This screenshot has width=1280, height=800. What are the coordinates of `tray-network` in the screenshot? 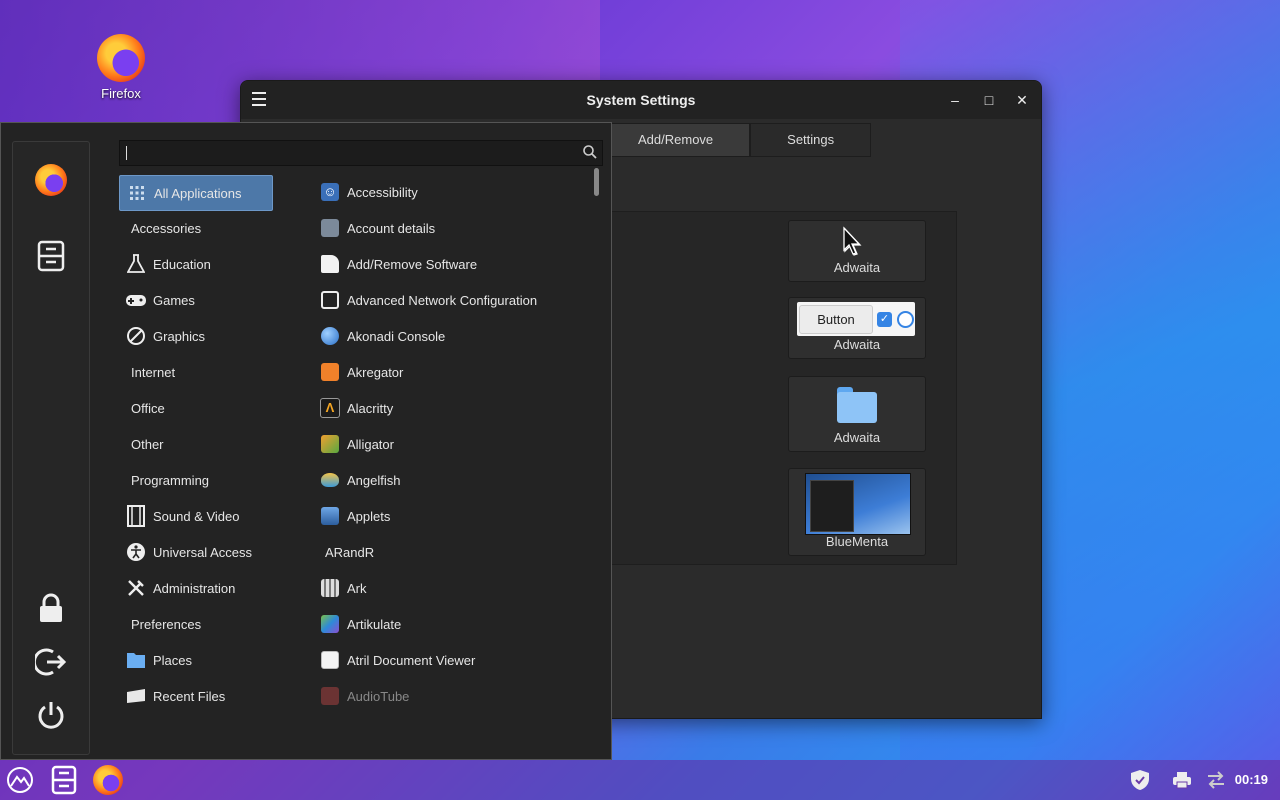 It's located at (1216, 780).